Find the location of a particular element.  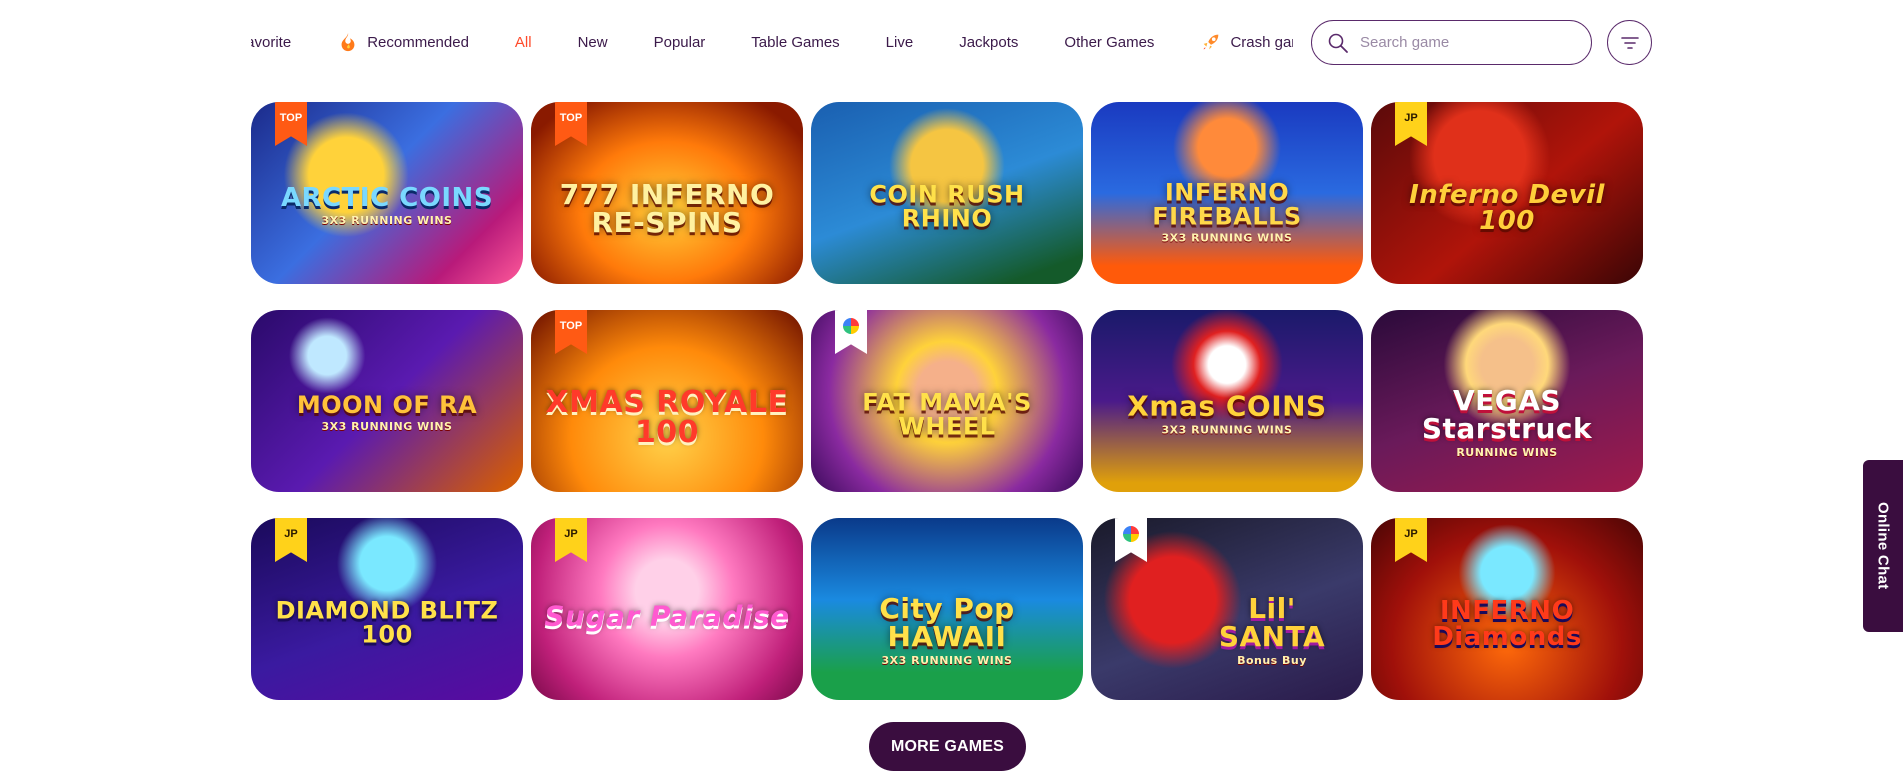

tab-label: Popular is located at coordinates (679, 42).